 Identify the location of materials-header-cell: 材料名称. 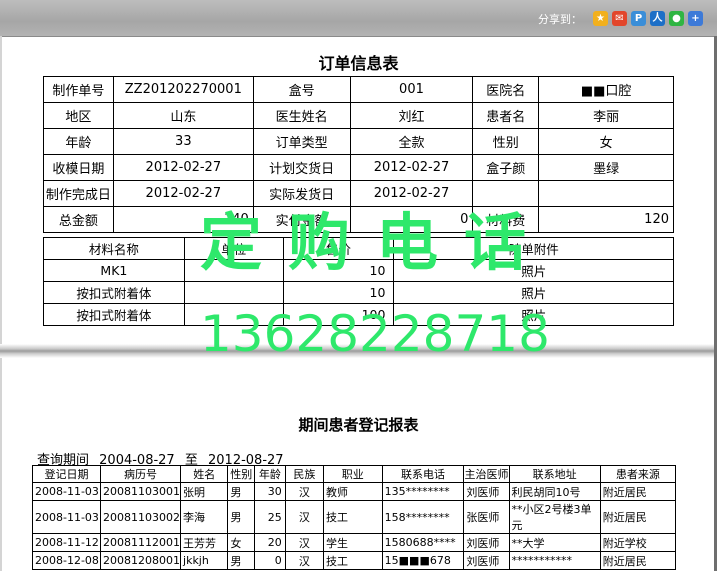
(114, 248).